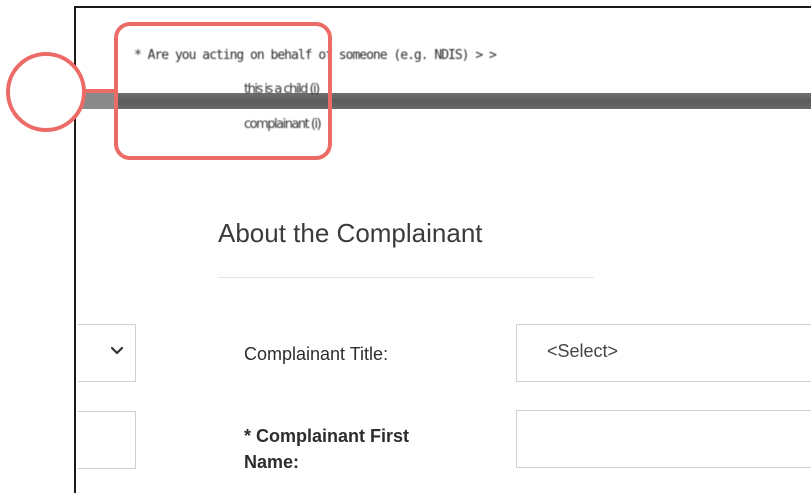  Describe the element at coordinates (223, 91) in the screenshot. I see `annotation-highlight-box` at that location.